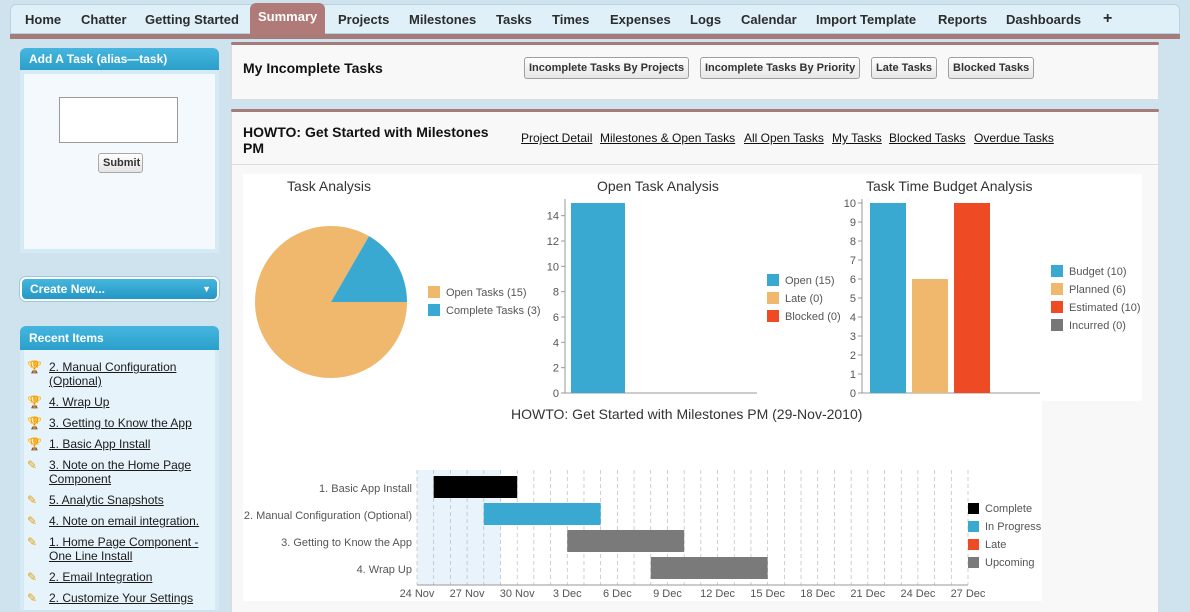 This screenshot has height=612, width=1190. What do you see at coordinates (346, 543) in the screenshot?
I see `gantt-task-label: 3. Getting to Know the App` at bounding box center [346, 543].